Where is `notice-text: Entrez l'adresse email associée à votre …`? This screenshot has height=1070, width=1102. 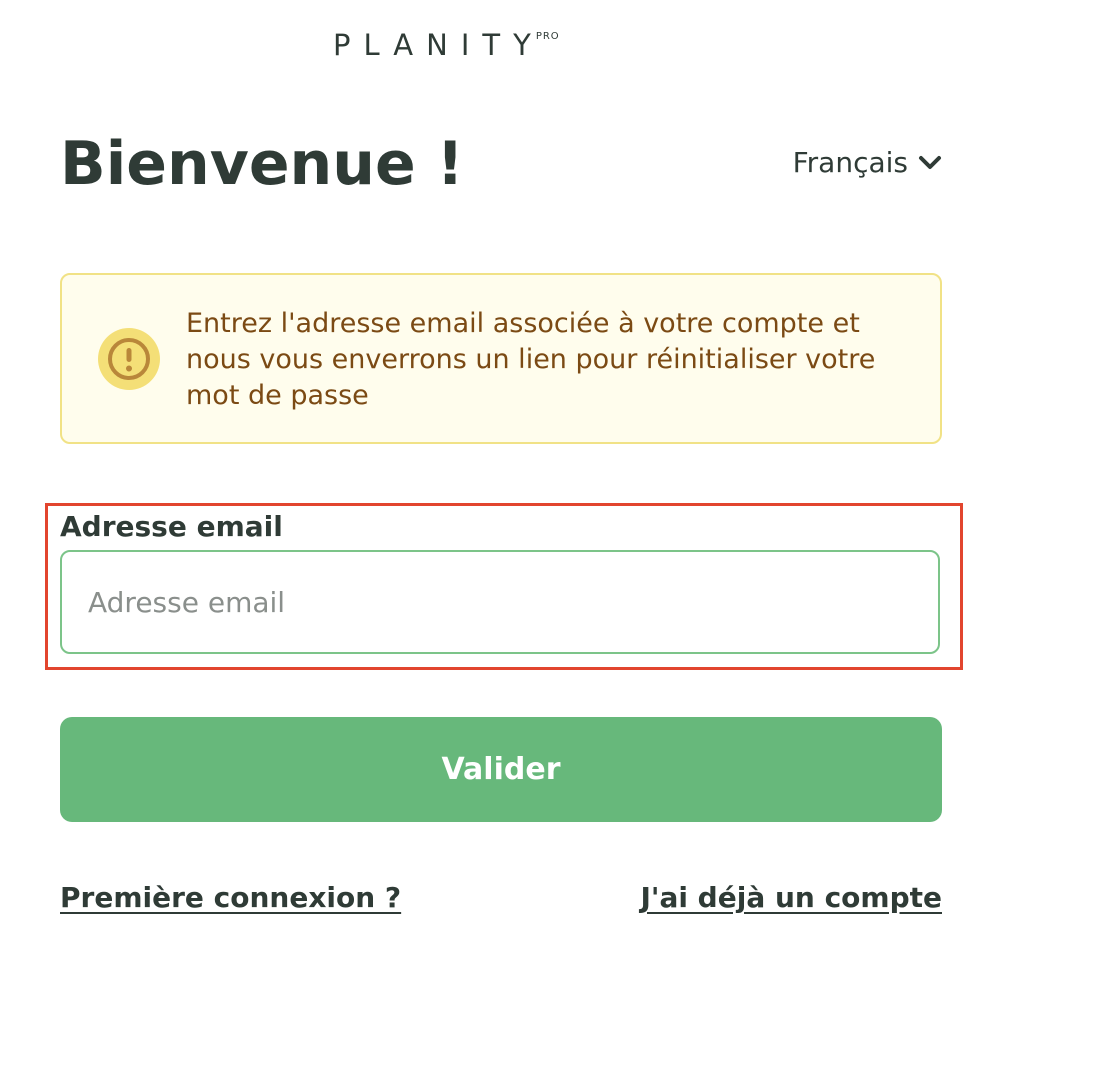
notice-text: Entrez l'adresse email associée à votre … is located at coordinates (531, 359).